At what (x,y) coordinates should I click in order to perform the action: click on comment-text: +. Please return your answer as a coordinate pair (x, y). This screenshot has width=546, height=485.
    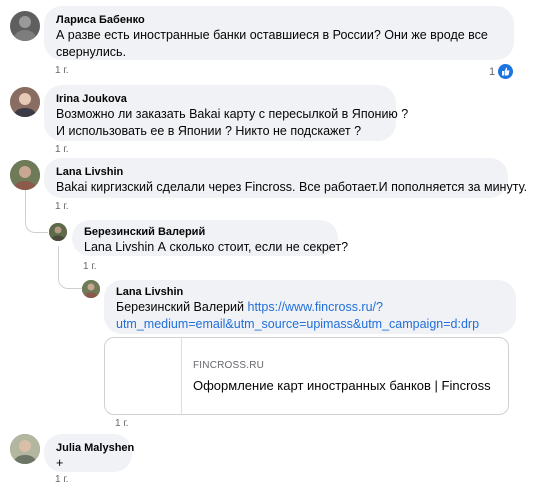
    Looking at the image, I should click on (60, 463).